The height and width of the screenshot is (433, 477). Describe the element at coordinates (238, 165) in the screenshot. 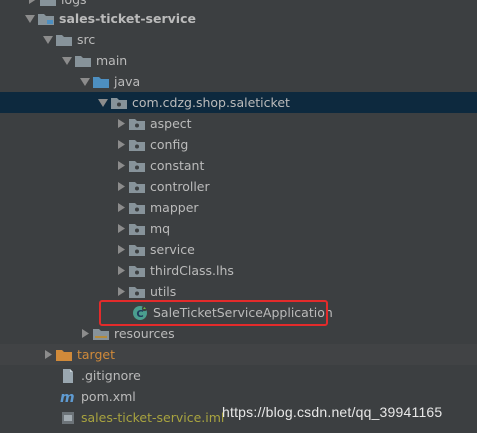

I see `tree-item-subpackage: constant` at that location.